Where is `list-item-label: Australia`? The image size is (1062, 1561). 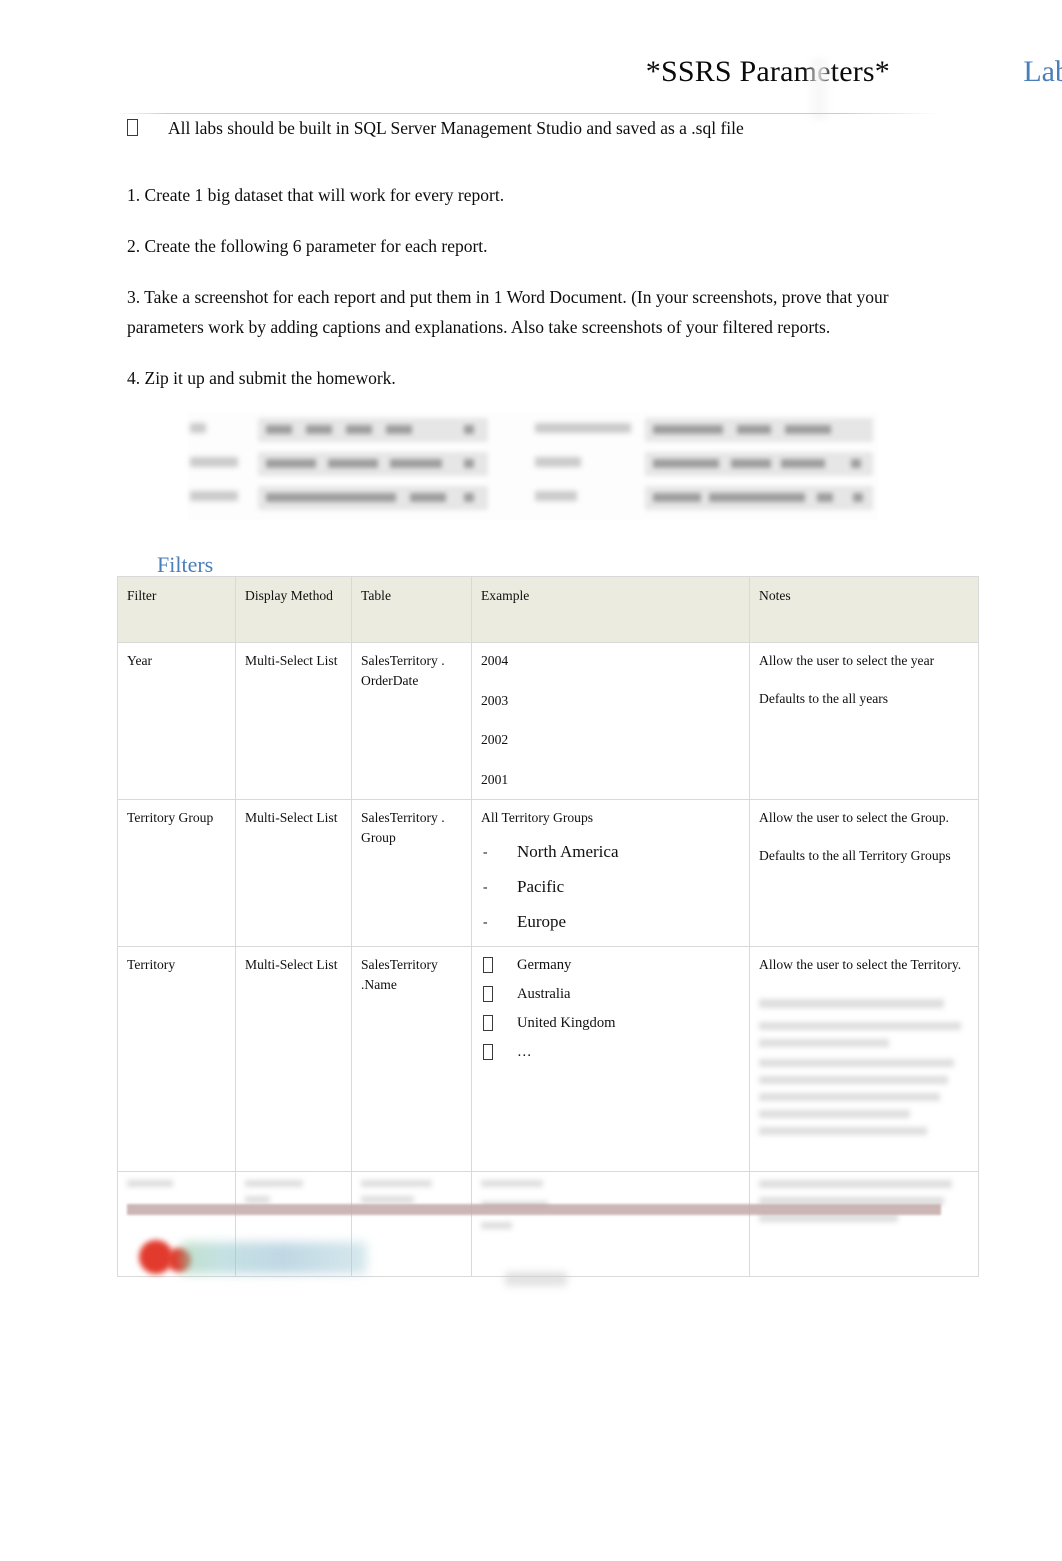
list-item-label: Australia is located at coordinates (544, 994).